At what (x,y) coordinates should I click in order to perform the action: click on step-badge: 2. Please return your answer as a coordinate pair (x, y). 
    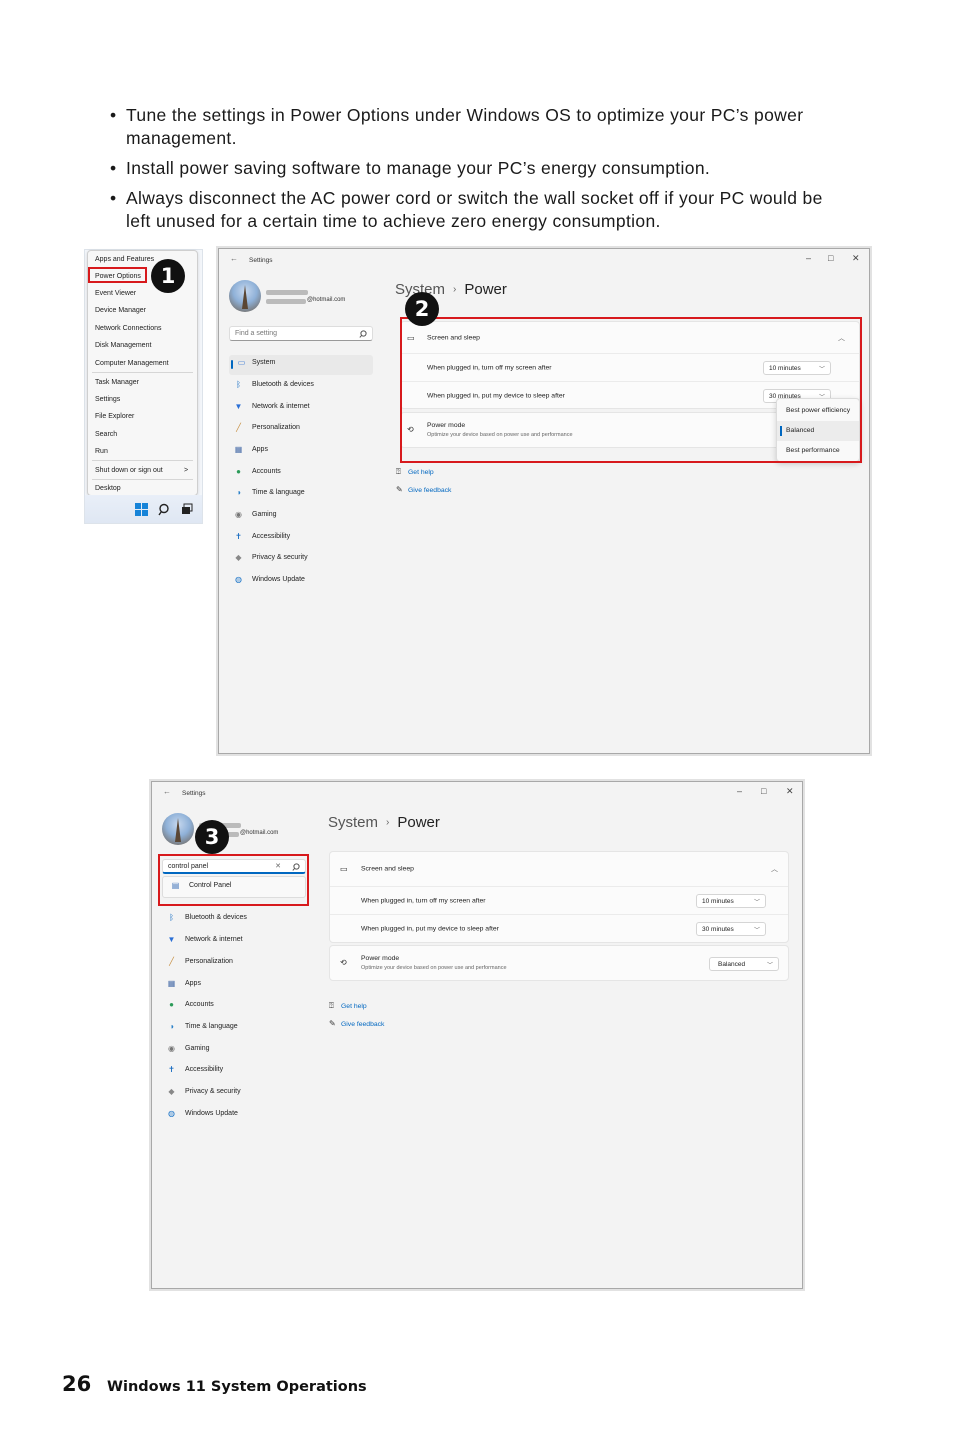
    Looking at the image, I should click on (422, 309).